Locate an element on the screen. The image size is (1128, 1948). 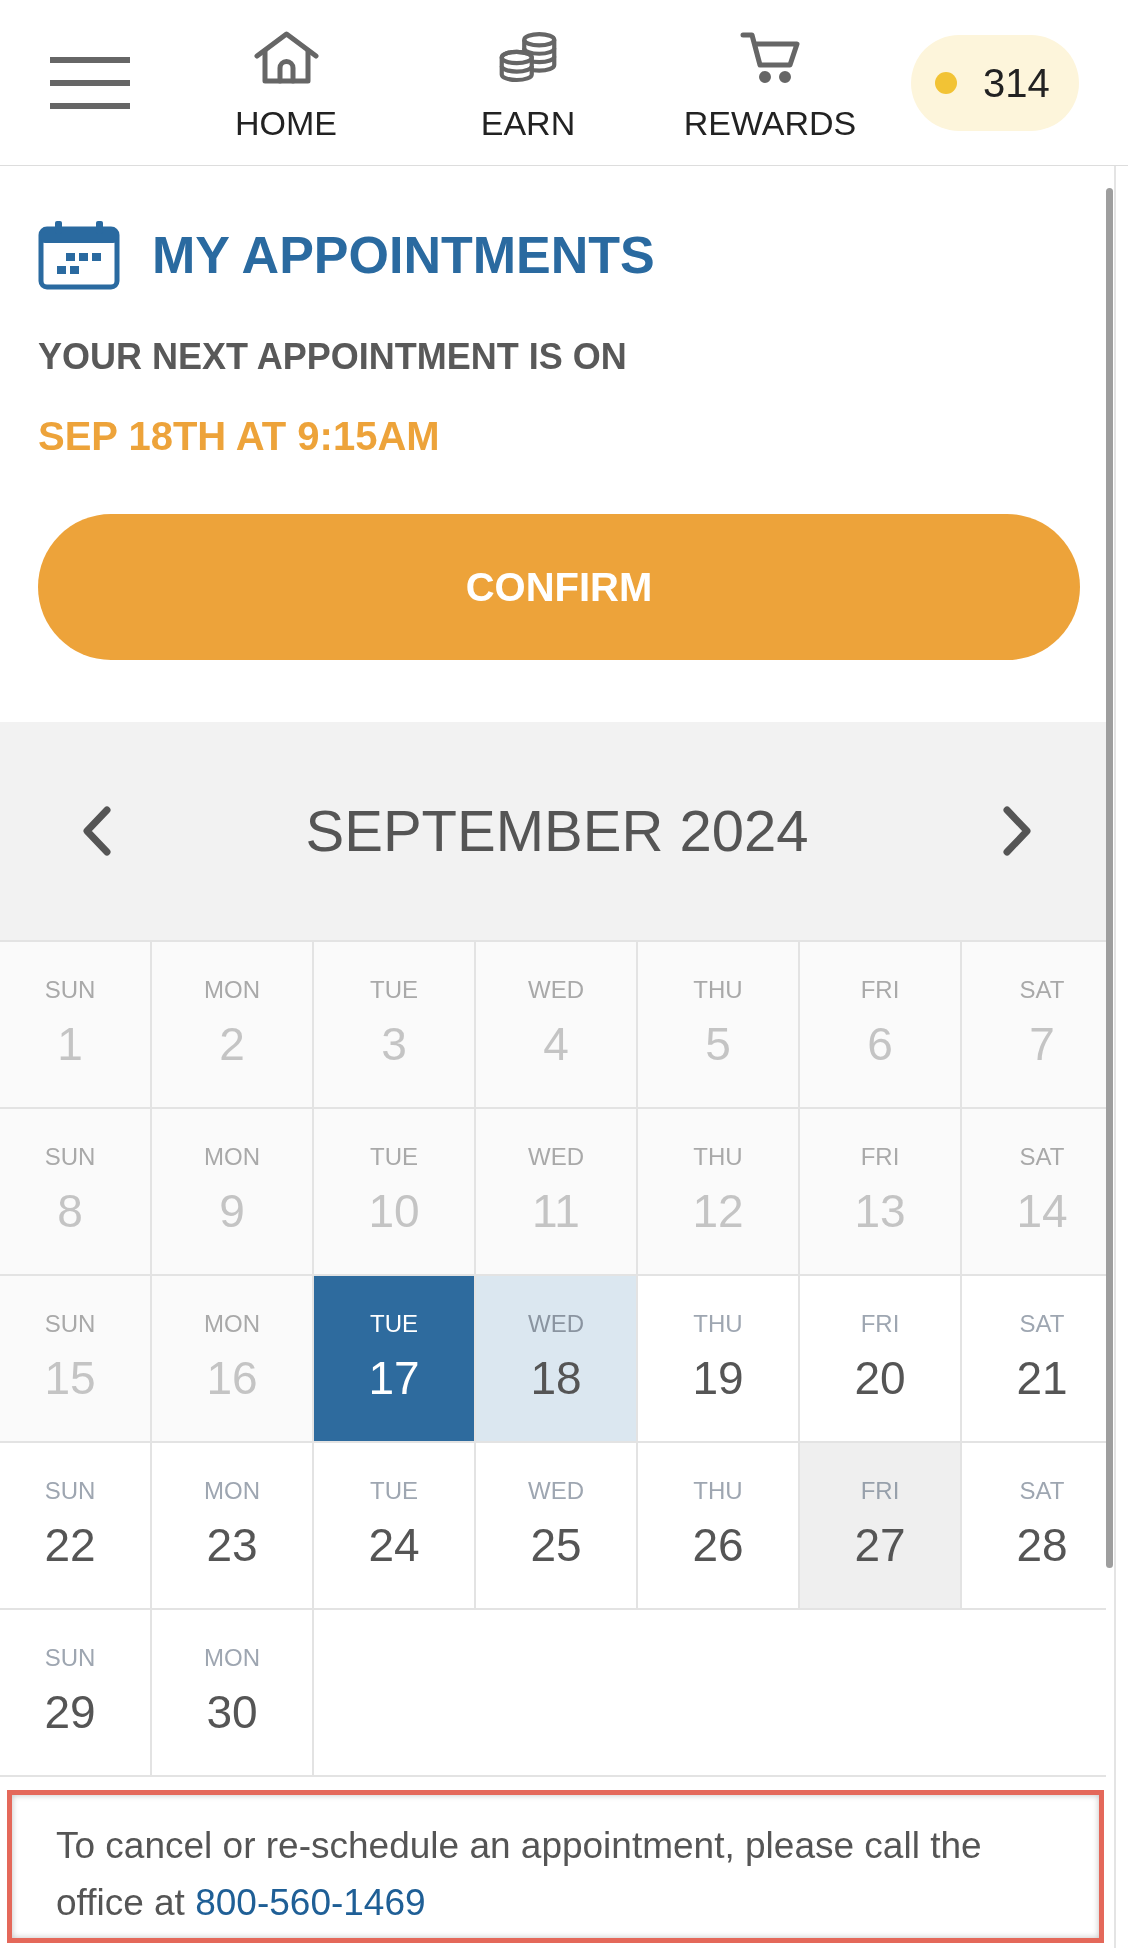
menu-button is located at coordinates (90, 82).